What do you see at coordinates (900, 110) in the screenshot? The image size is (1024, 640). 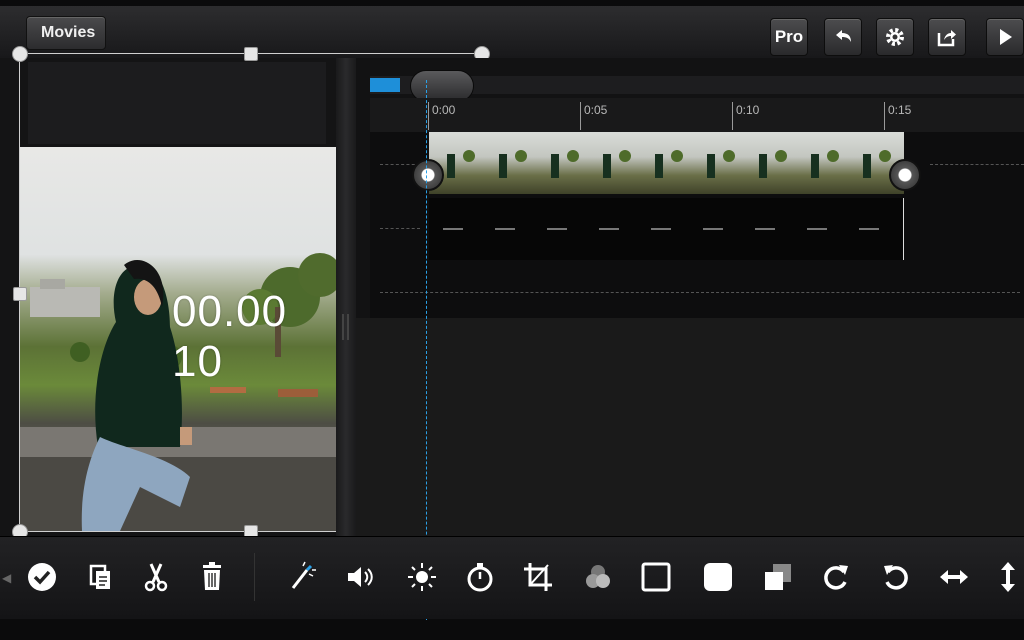 I see `ruler-label-3: 0:15` at bounding box center [900, 110].